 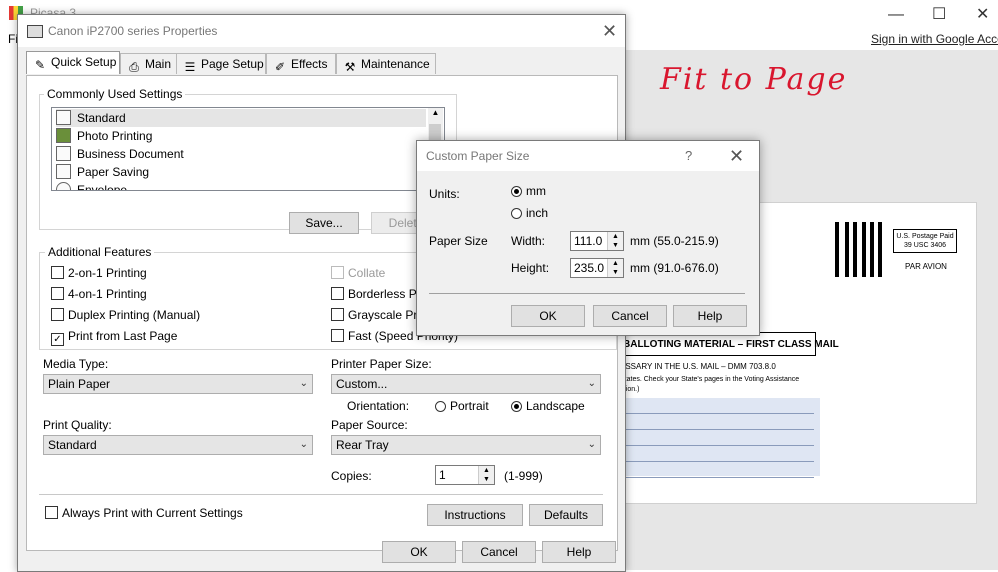 I want to click on print-from-last-page-checkbox: ✓ Print from Last Page, so click(x=114, y=337).